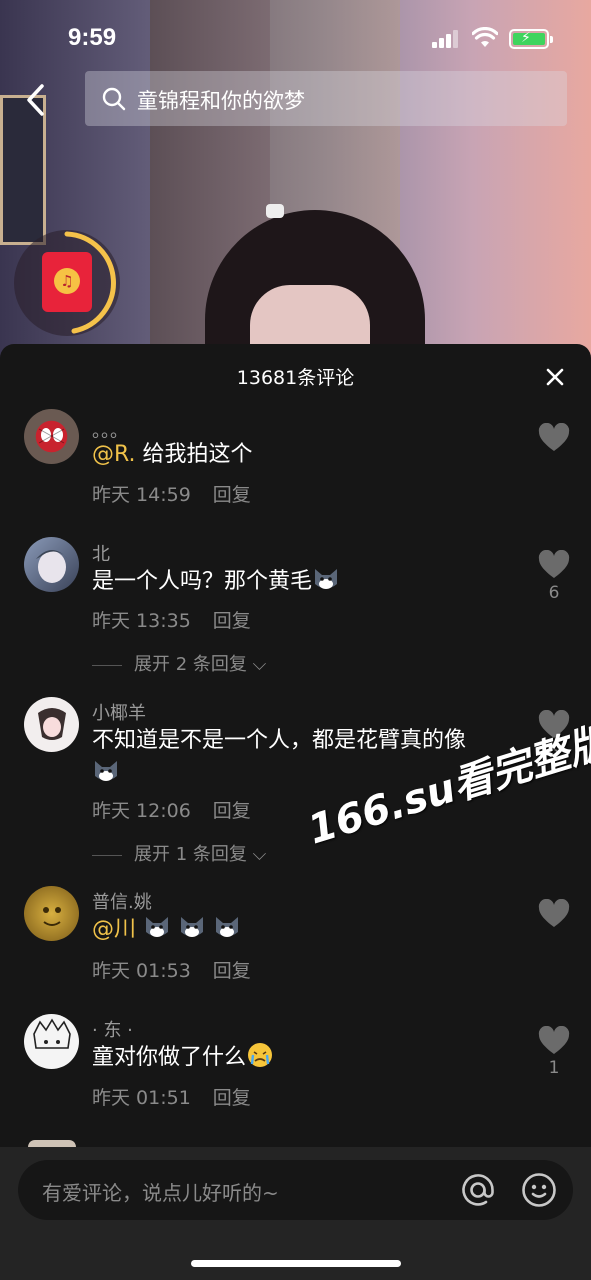 The image size is (591, 1280). Describe the element at coordinates (295, 1190) in the screenshot. I see `comment-input: 有爱评论，说点儿好听的~` at that location.